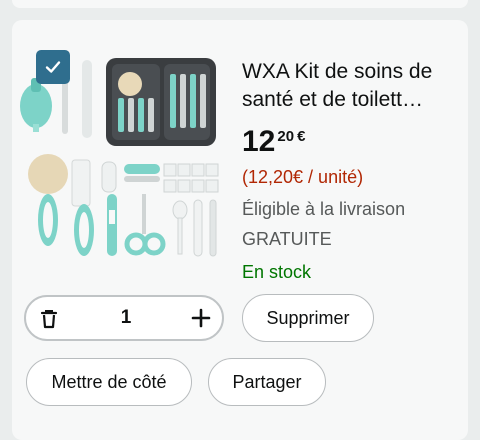 The image size is (480, 440). I want to click on unit-price-value: (12,20€ / unité), so click(303, 177).